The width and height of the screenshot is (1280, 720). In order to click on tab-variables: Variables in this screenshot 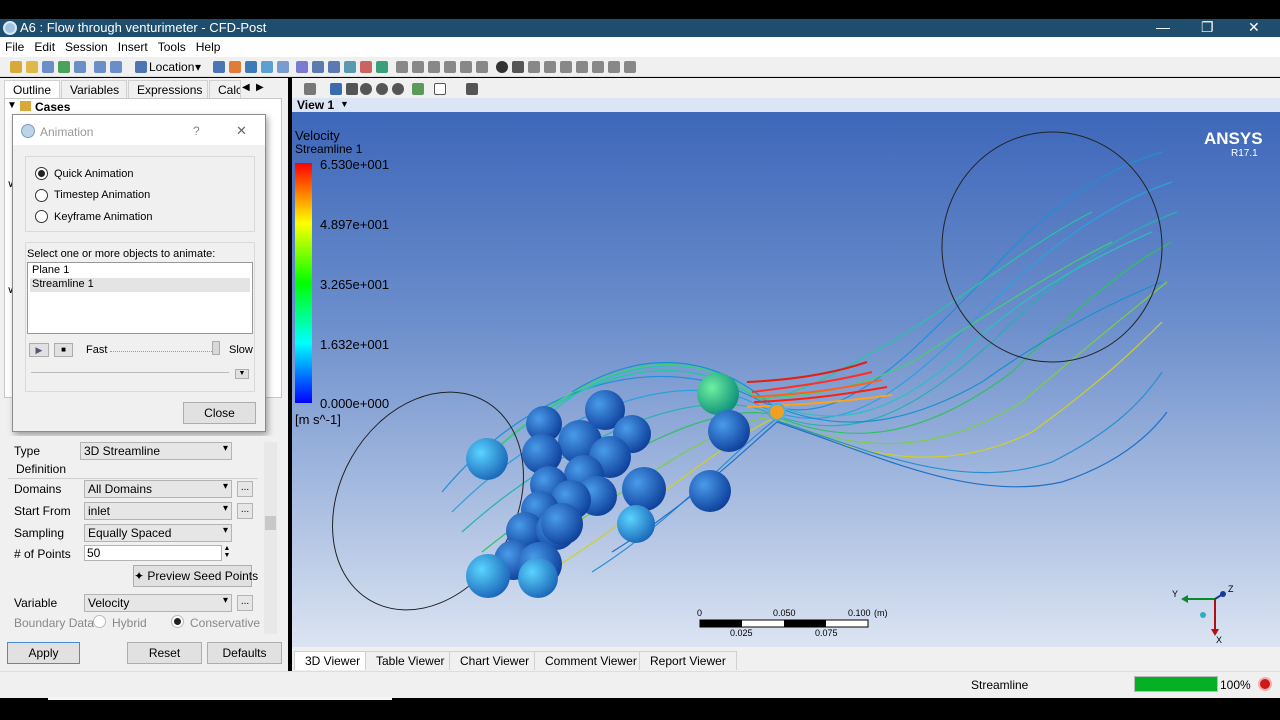, I will do `click(94, 89)`.